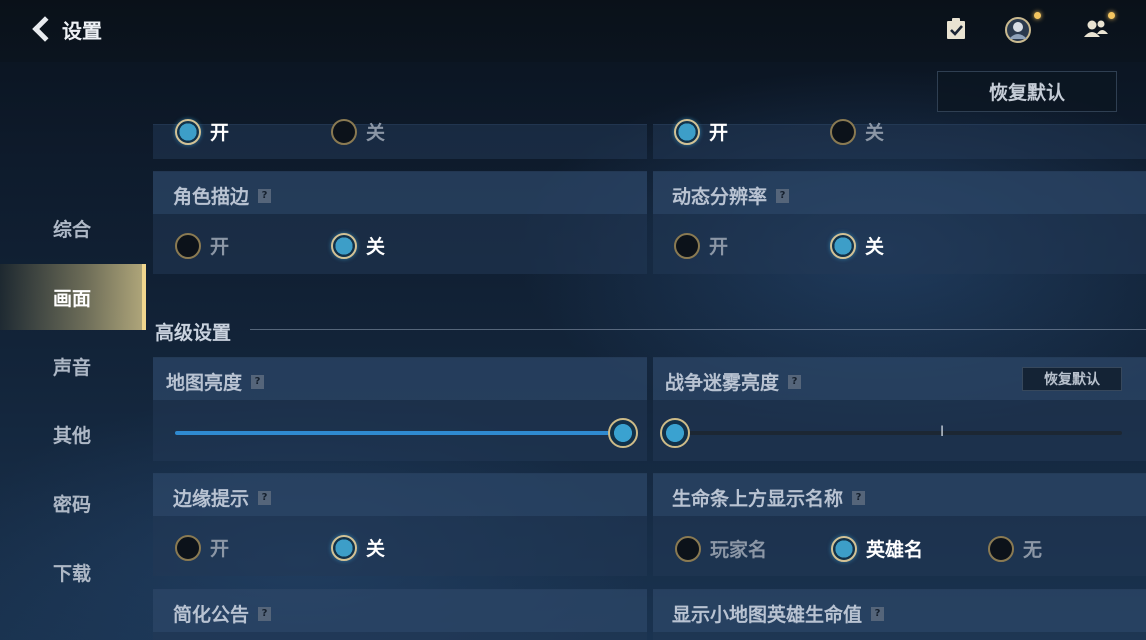 This screenshot has width=1146, height=640. What do you see at coordinates (722, 383) in the screenshot?
I see `setting-title-text: 战争迷雾亮度` at bounding box center [722, 383].